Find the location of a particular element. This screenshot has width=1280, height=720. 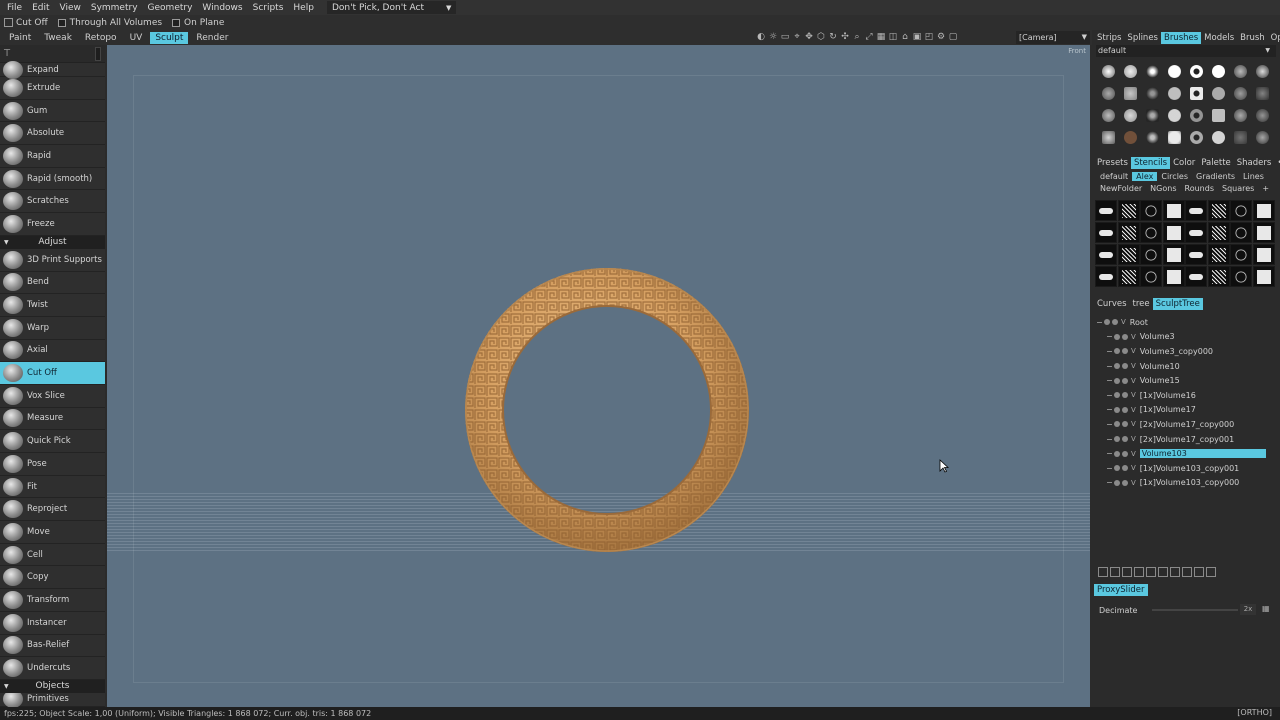

pick-mode-select: Don't Pick, Don't Act ▼ is located at coordinates (391, 7).